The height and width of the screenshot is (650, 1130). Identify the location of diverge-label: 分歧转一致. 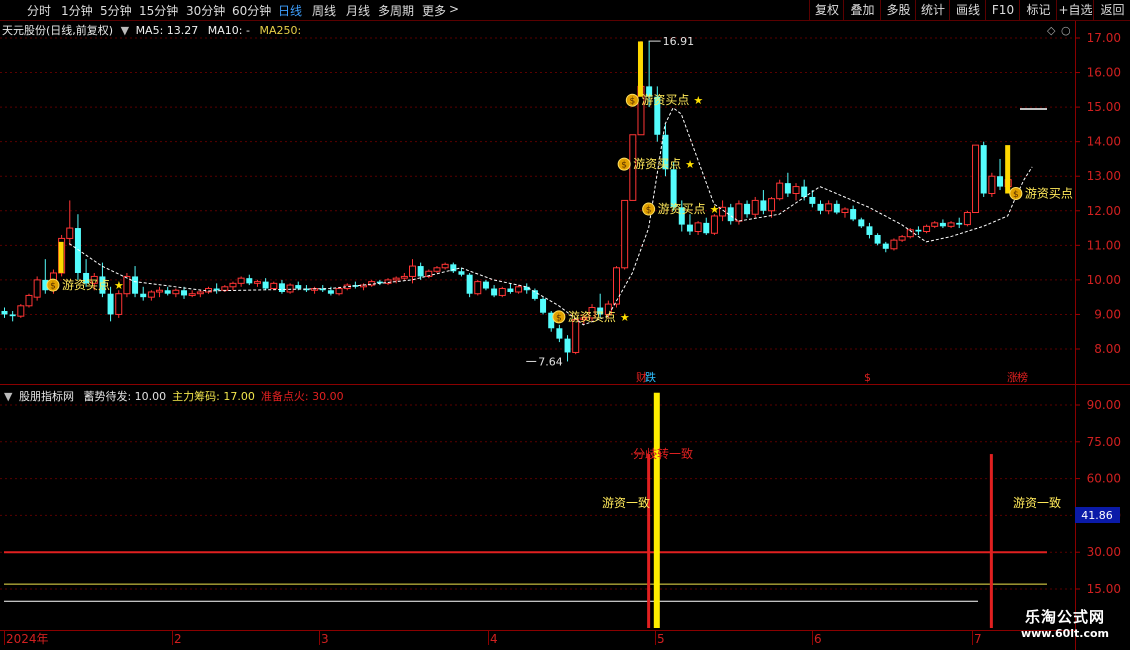
(663, 453).